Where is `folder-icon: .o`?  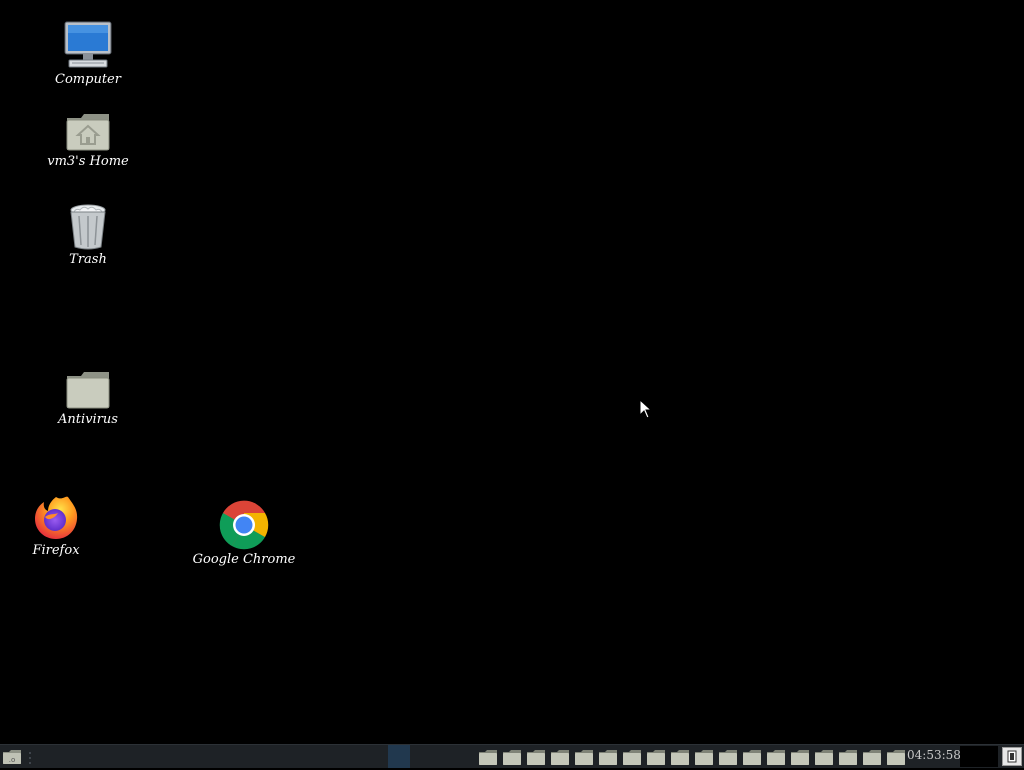
folder-icon: .o is located at coordinates (12, 757).